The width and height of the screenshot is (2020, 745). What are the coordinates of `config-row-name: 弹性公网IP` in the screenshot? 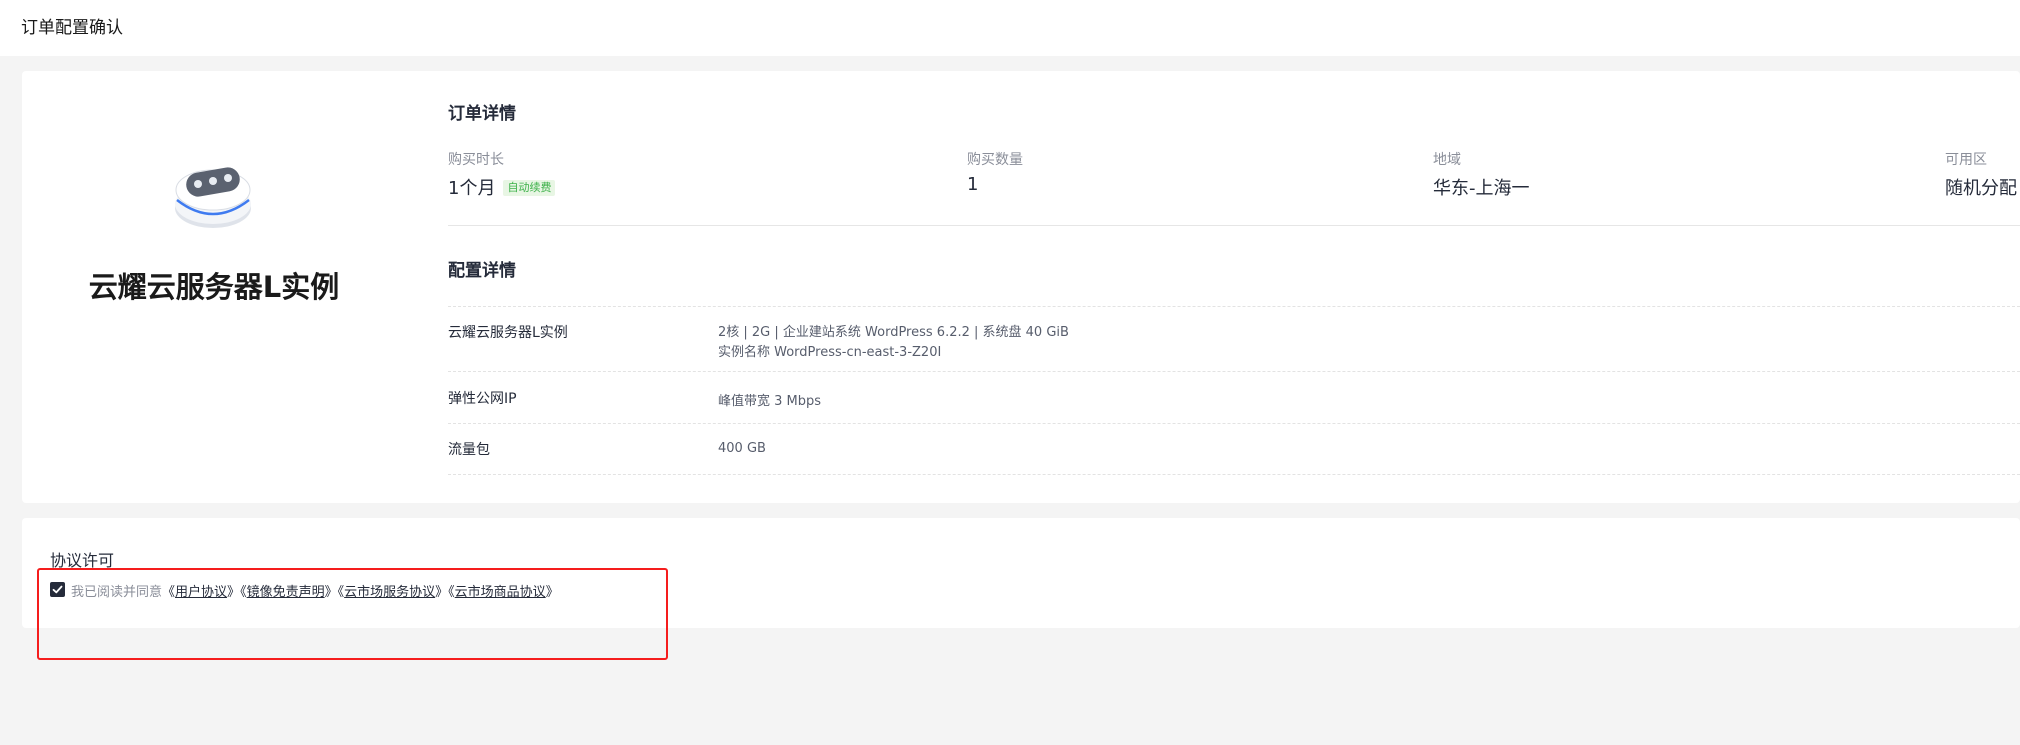 It's located at (482, 399).